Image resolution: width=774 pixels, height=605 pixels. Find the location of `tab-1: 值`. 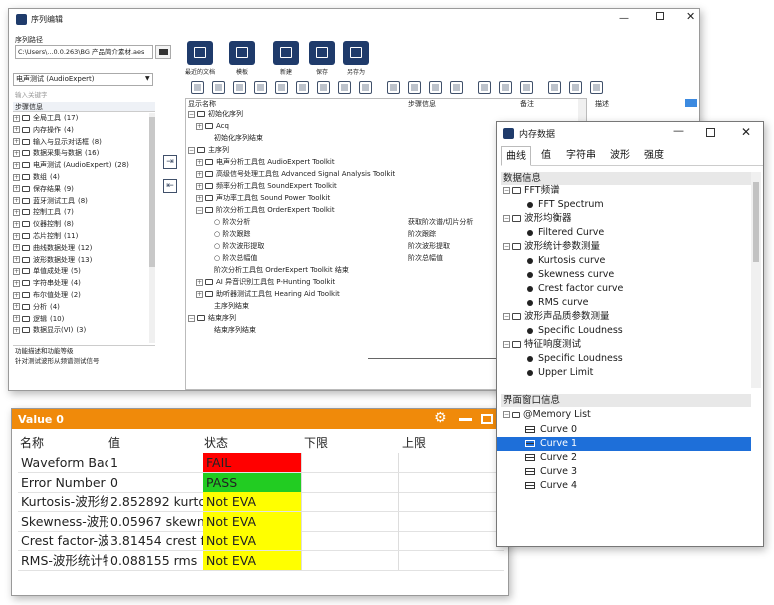

tab-1: 值 is located at coordinates (546, 156).